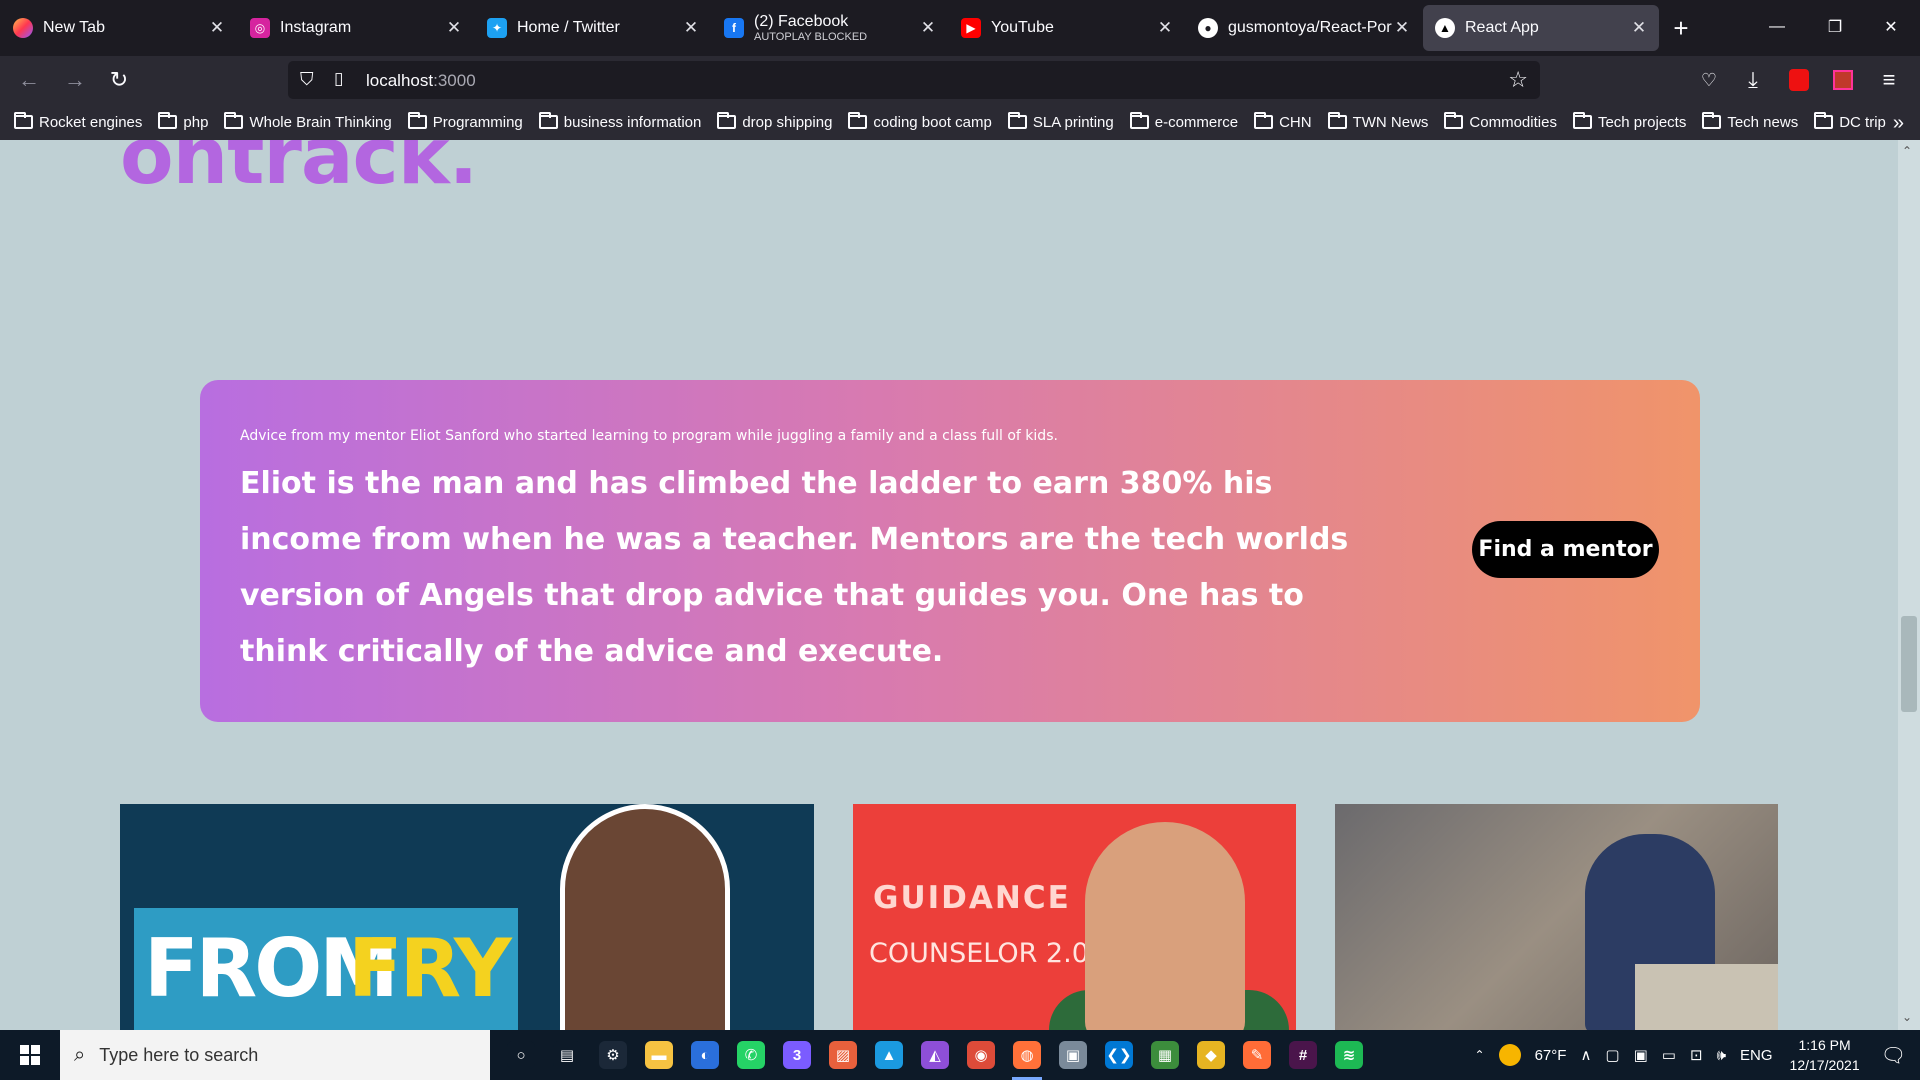  What do you see at coordinates (751, 1055) in the screenshot?
I see `whatsapp-icon: ✆` at bounding box center [751, 1055].